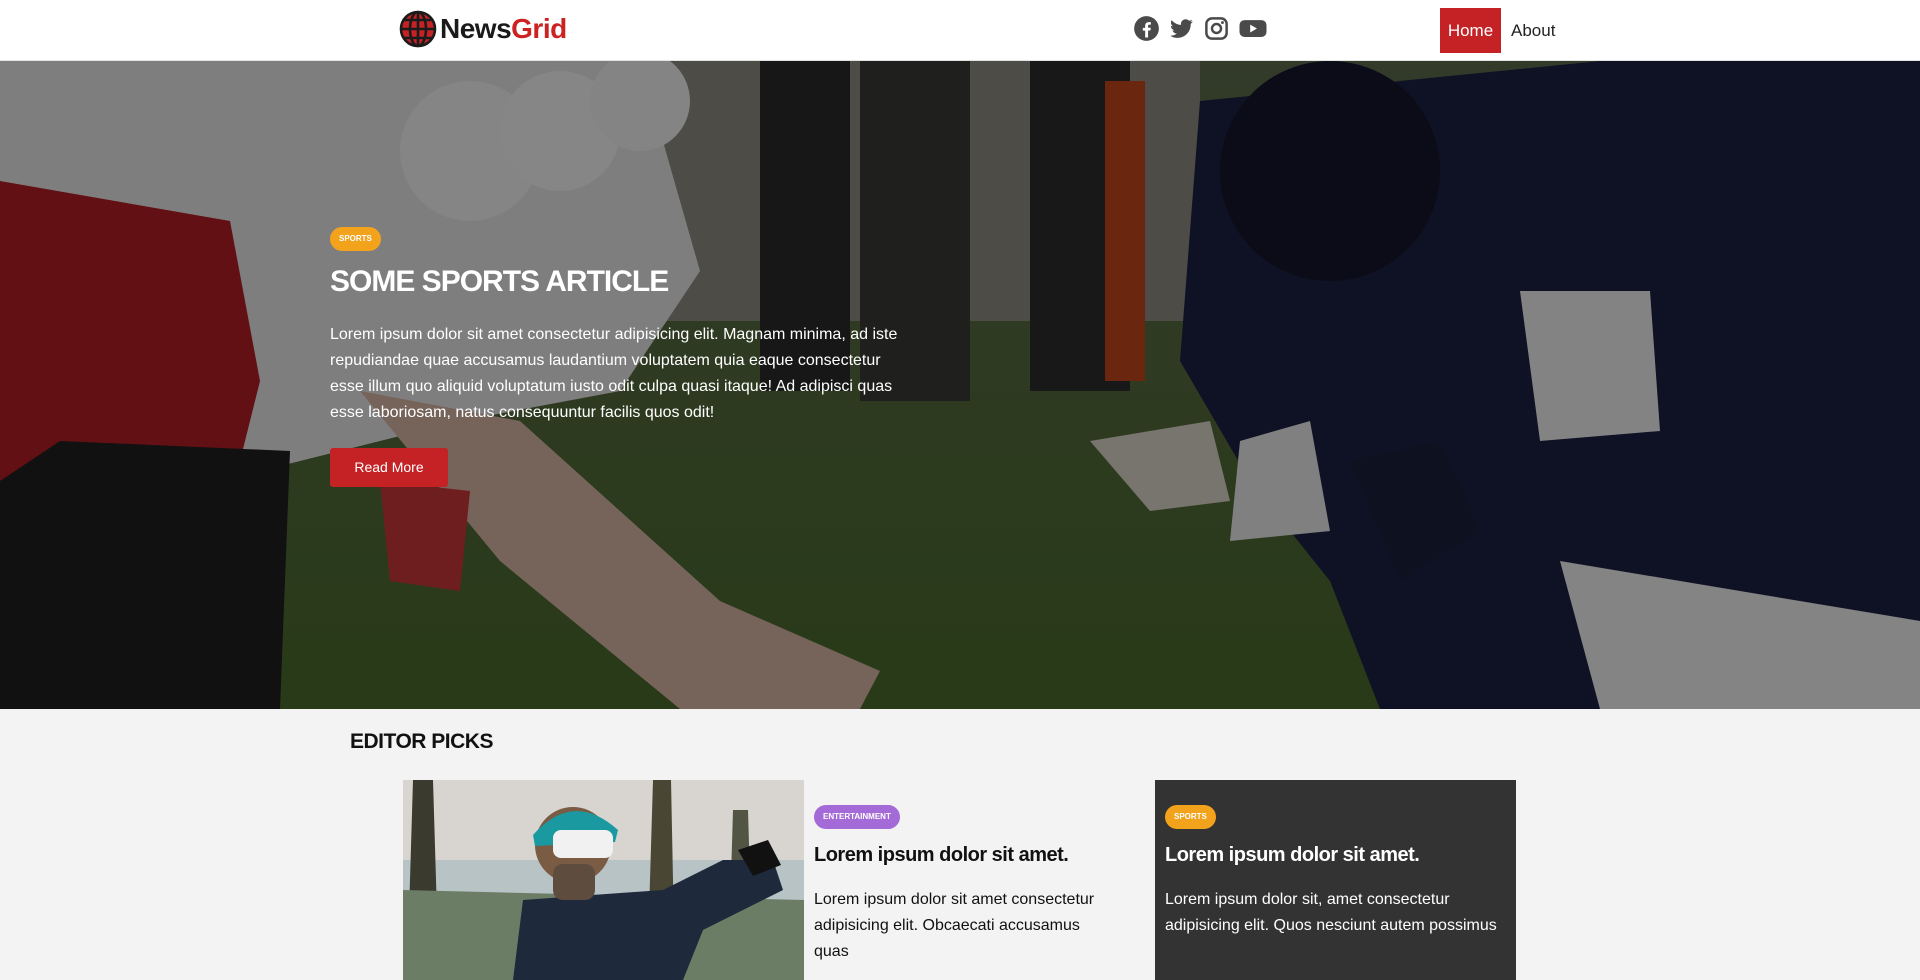 This screenshot has height=980, width=1920. What do you see at coordinates (1181, 28) in the screenshot?
I see `twitter-icon` at bounding box center [1181, 28].